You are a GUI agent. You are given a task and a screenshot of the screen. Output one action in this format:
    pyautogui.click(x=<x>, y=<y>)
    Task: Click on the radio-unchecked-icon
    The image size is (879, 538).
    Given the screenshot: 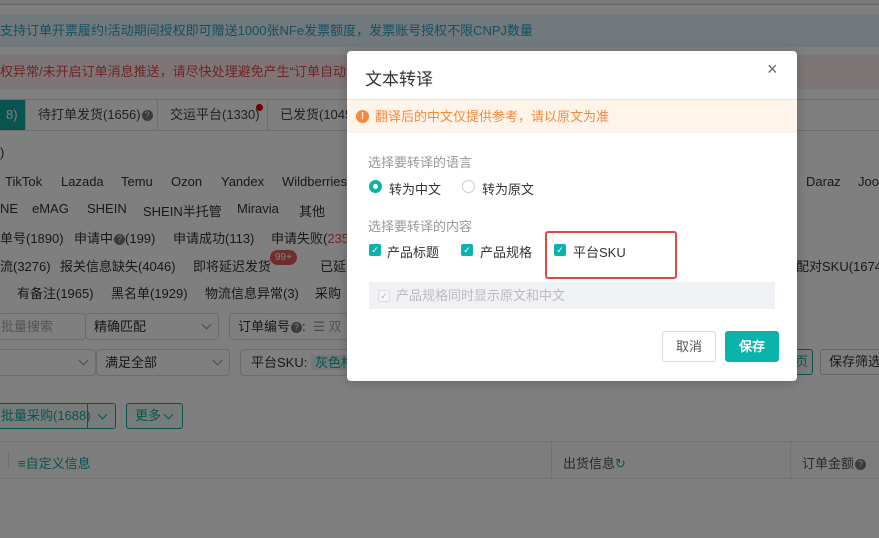 What is the action you would take?
    pyautogui.click(x=468, y=186)
    